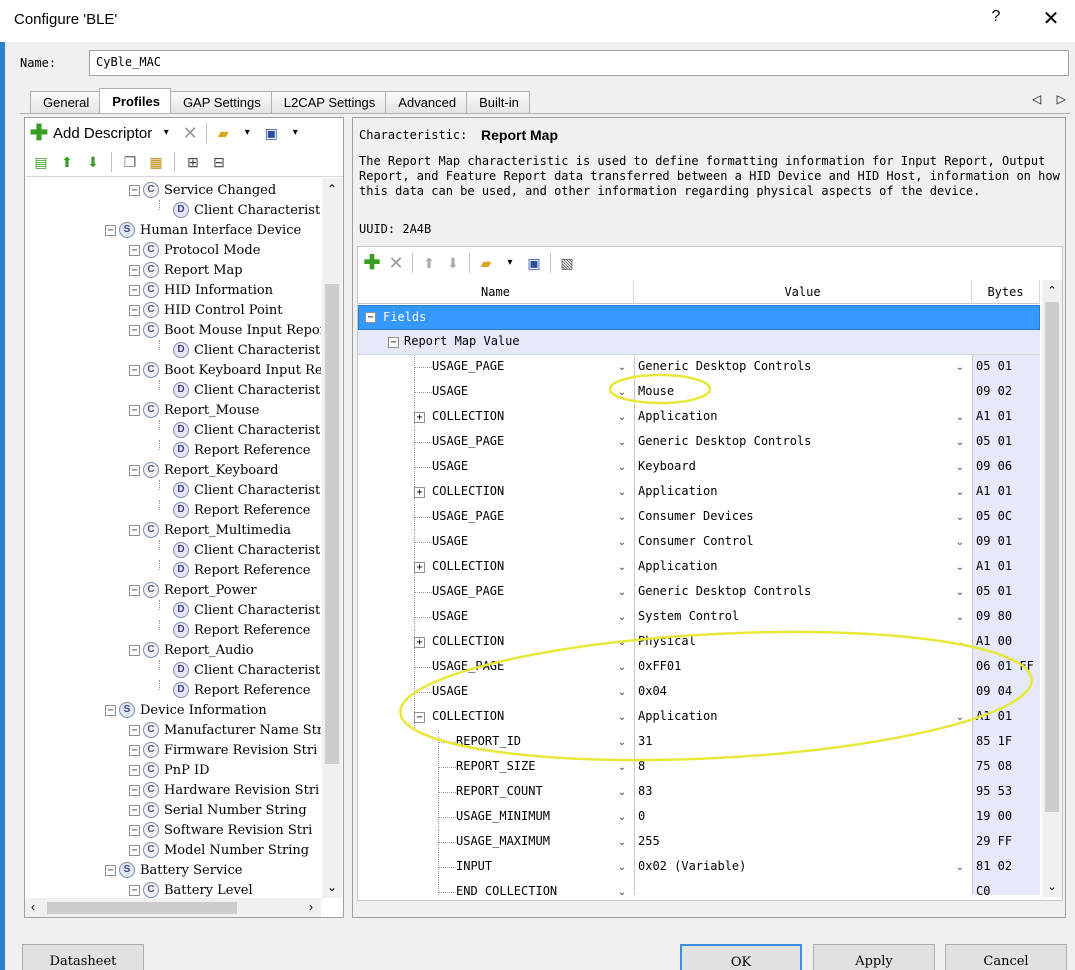 This screenshot has width=1075, height=970. Describe the element at coordinates (1052, 290) in the screenshot. I see `scroll-up-icon: ⌃` at that location.